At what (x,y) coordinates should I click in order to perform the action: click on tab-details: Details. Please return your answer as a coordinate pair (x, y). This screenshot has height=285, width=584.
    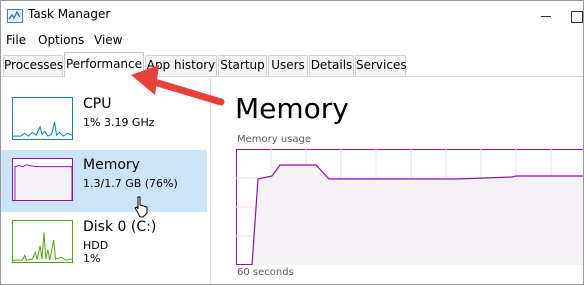
    Looking at the image, I should click on (331, 65).